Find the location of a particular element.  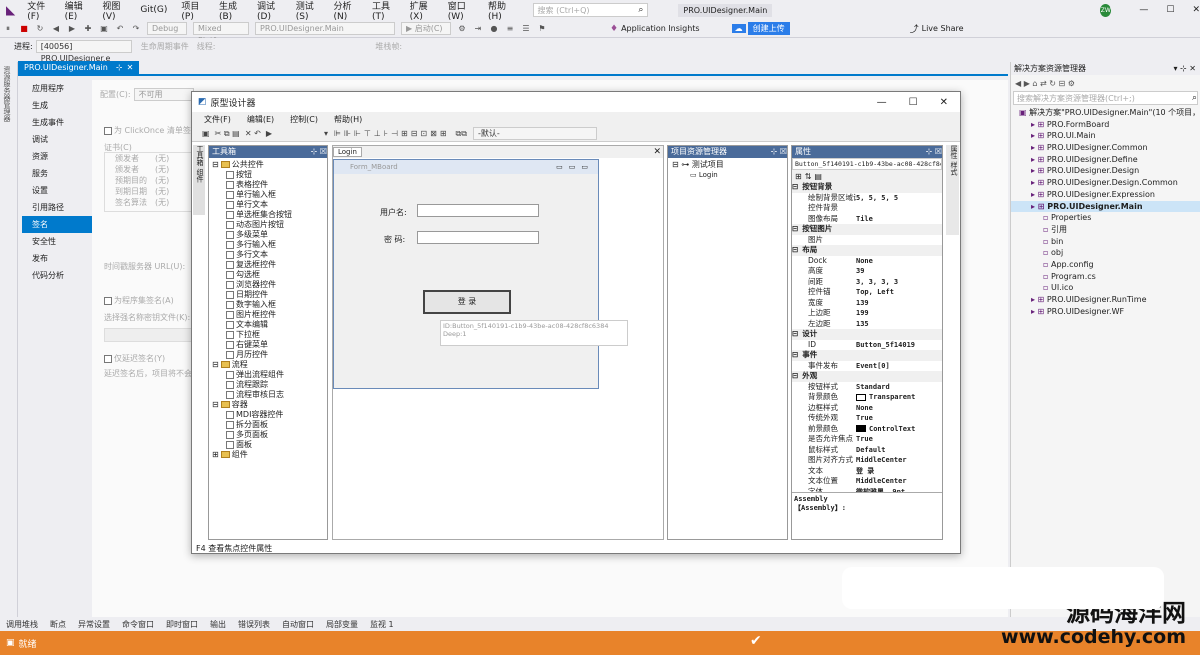

avatar: ZW is located at coordinates (1106, 10).